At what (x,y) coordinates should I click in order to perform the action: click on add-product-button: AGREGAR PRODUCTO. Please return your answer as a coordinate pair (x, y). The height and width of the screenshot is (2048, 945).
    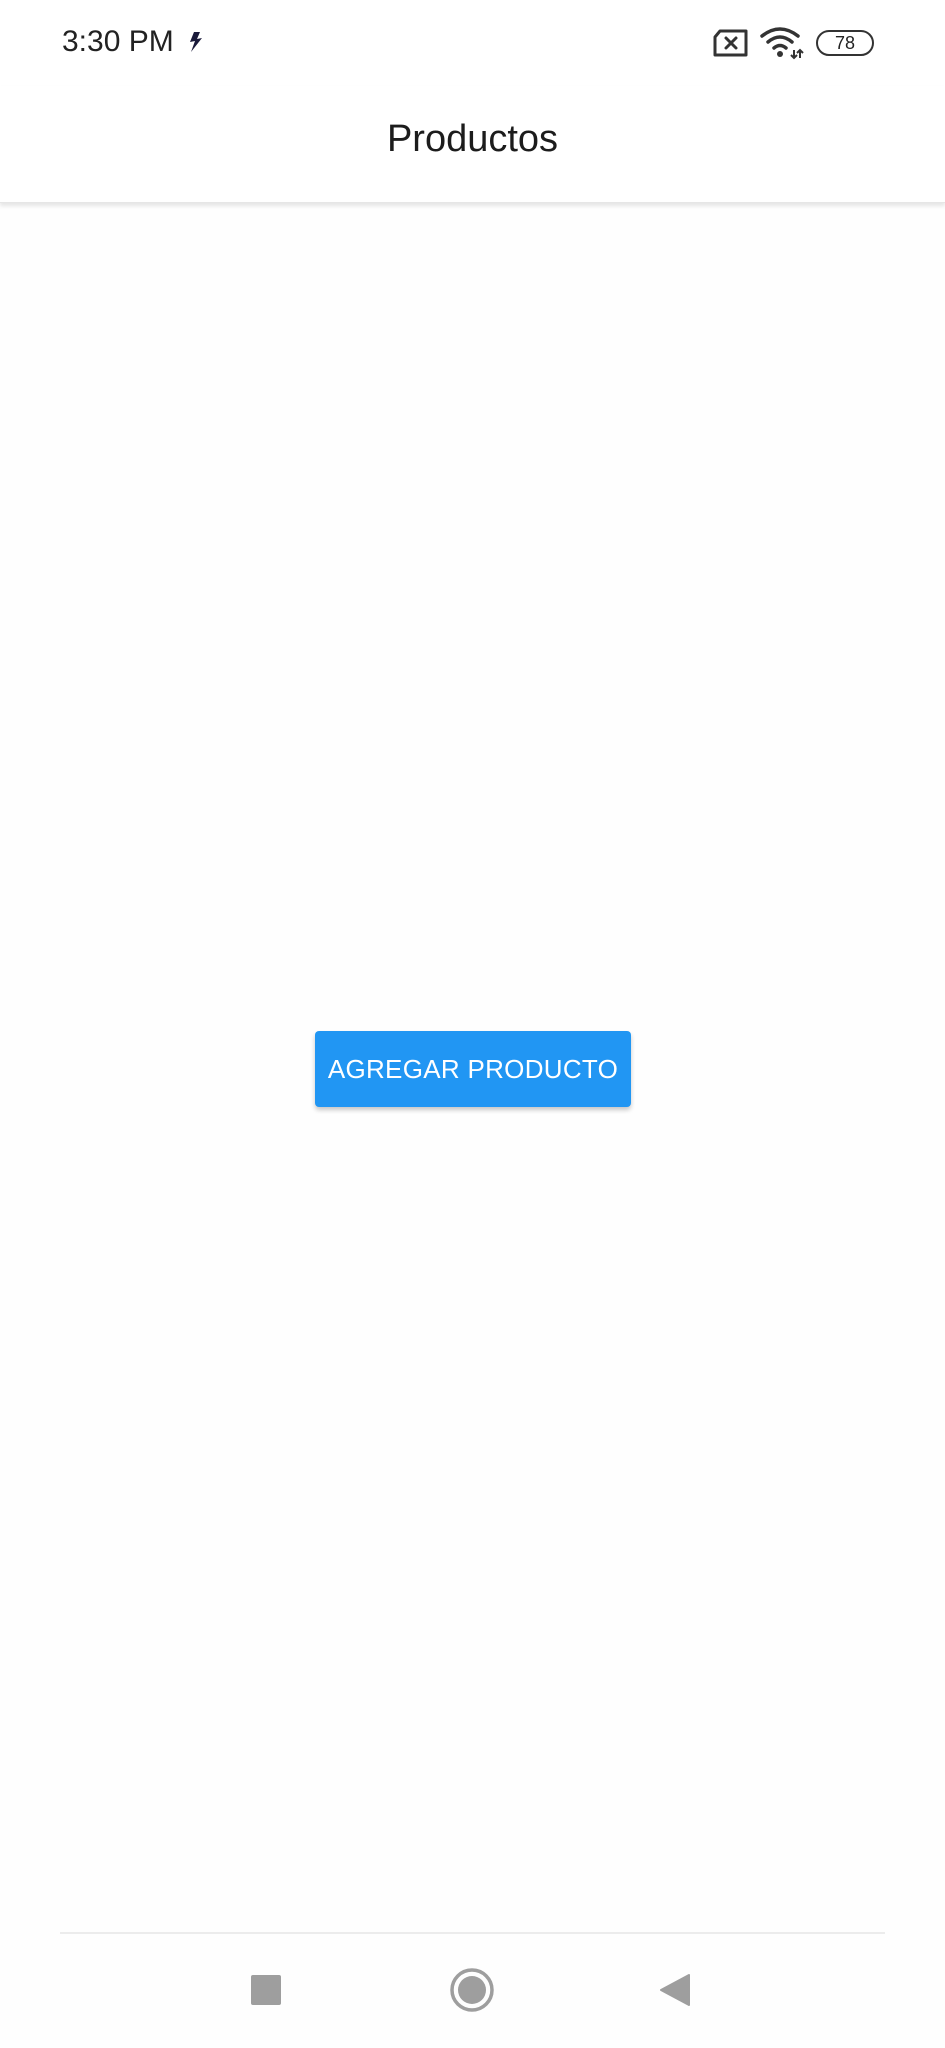
    Looking at the image, I should click on (473, 1069).